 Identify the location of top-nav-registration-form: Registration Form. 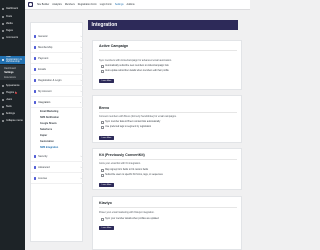
(87, 4).